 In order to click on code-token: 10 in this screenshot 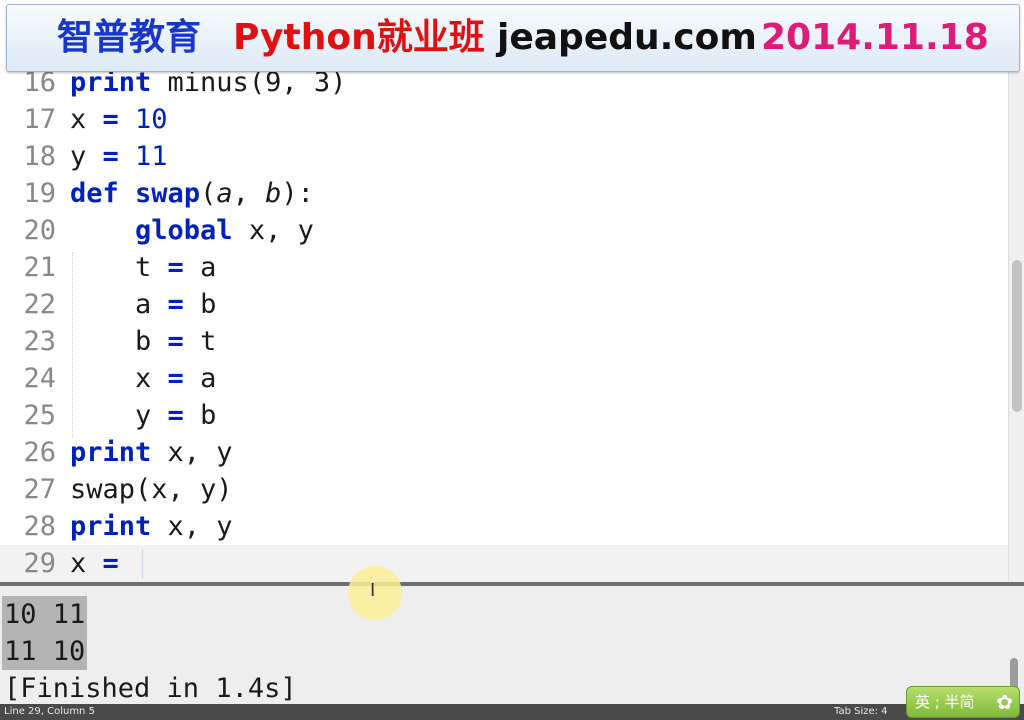, I will do `click(151, 119)`.